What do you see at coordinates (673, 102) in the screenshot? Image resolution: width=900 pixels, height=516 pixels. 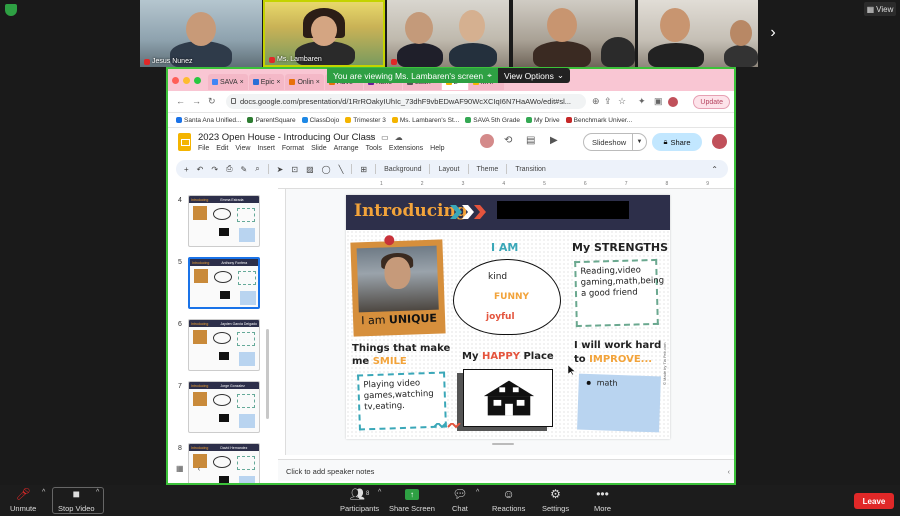 I see `profile-avatar` at bounding box center [673, 102].